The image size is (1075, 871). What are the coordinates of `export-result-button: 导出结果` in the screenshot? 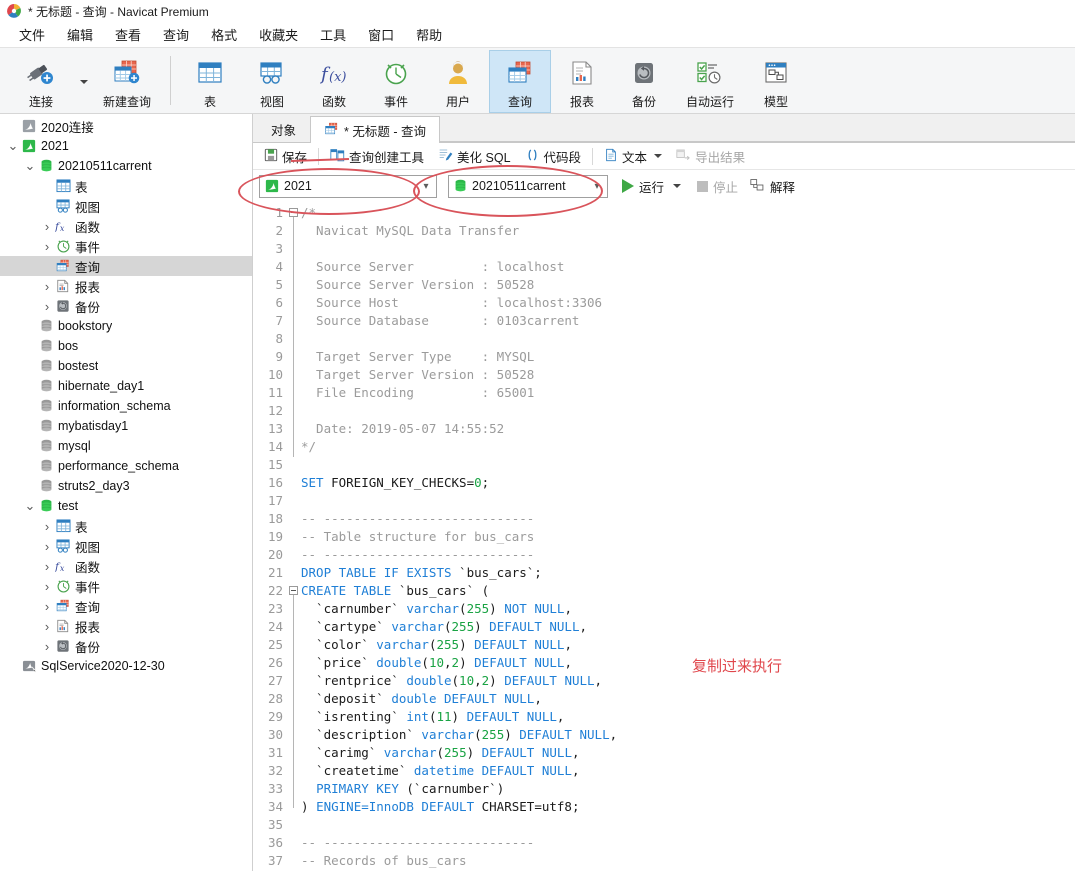 It's located at (710, 156).